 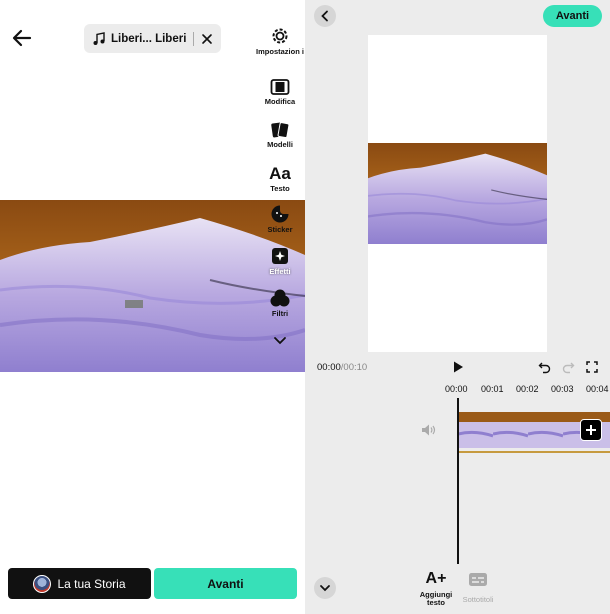 What do you see at coordinates (527, 389) in the screenshot?
I see `ruler-tick: 00:02` at bounding box center [527, 389].